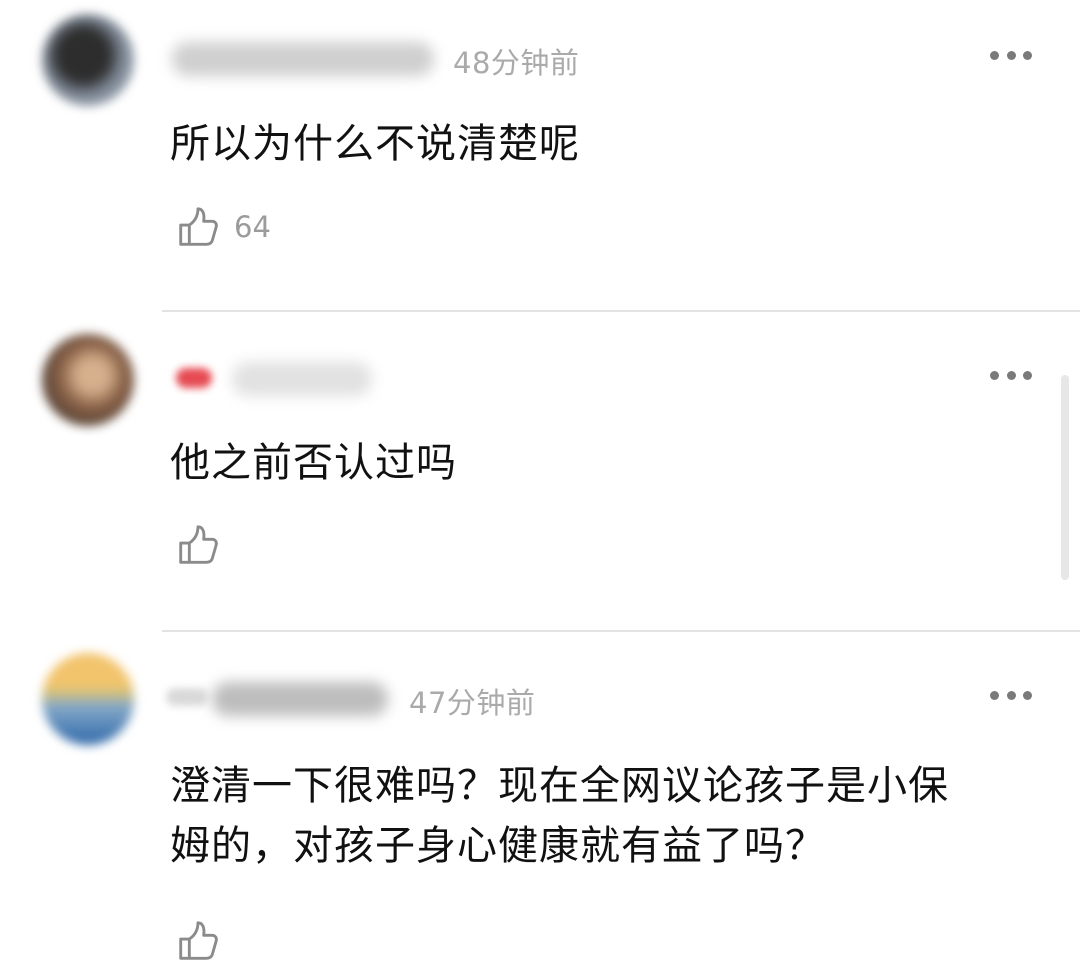 The image size is (1080, 964). Describe the element at coordinates (472, 703) in the screenshot. I see `comment-time: 47分钟前` at that location.